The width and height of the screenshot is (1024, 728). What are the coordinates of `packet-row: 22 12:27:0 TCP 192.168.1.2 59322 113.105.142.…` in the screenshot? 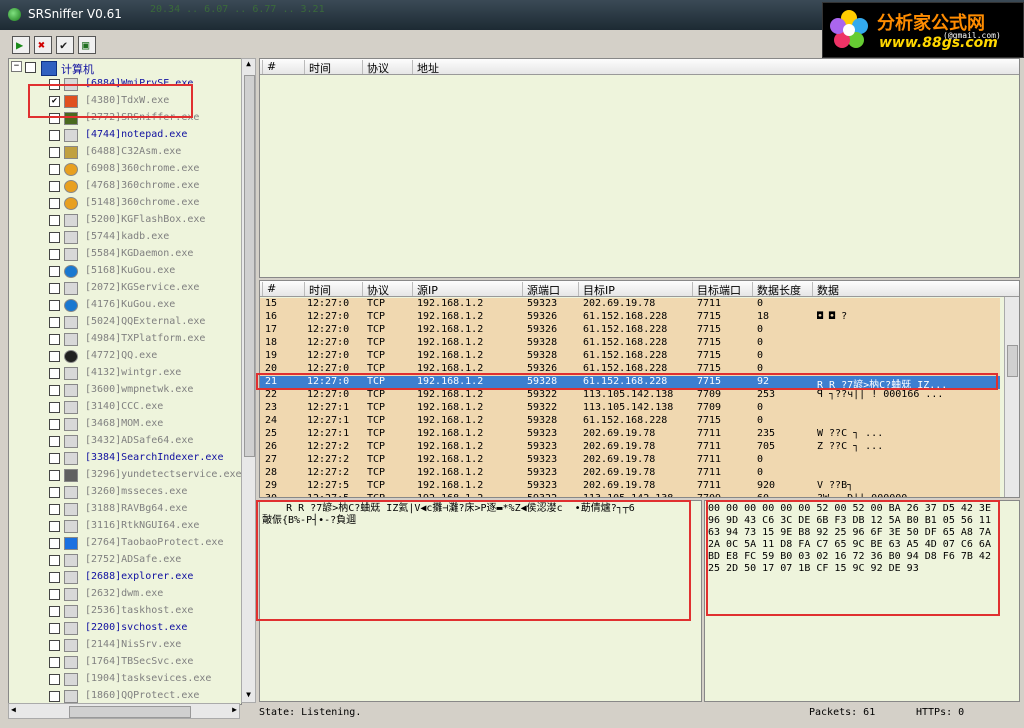 It's located at (630, 395).